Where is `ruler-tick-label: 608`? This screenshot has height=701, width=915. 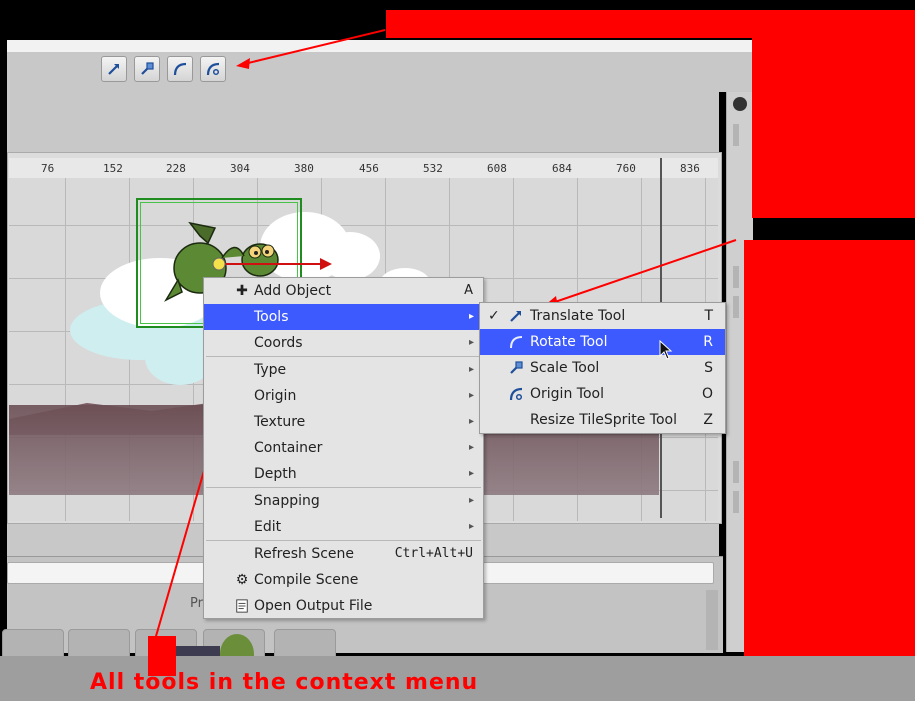
ruler-tick-label: 608 is located at coordinates (497, 168).